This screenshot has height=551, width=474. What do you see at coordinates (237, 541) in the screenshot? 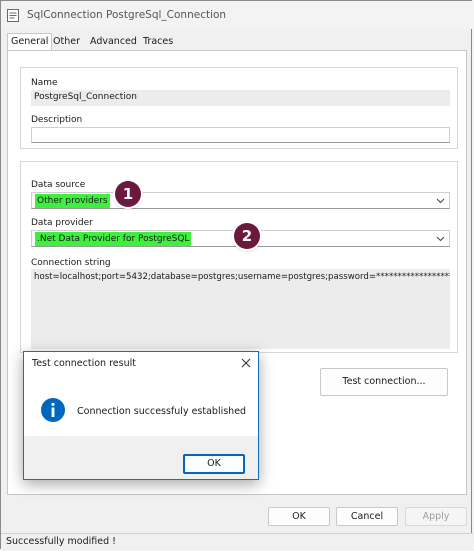
I see `status-bar: Successfully modified !` at bounding box center [237, 541].